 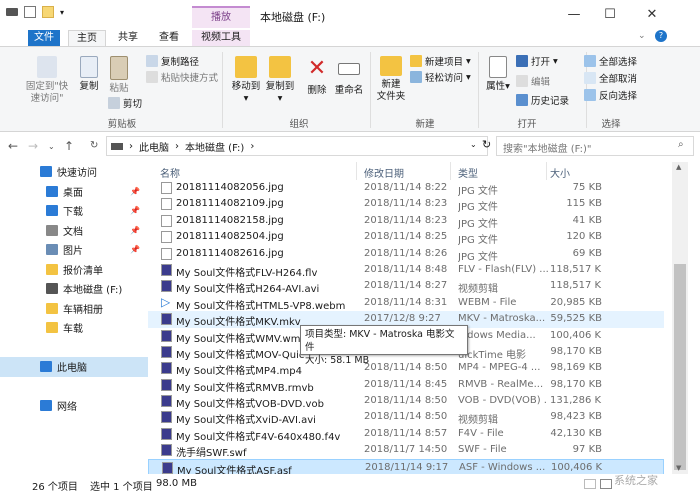 What do you see at coordinates (74, 289) in the screenshot?
I see `nav-item: 本地磁盘 (F:)` at bounding box center [74, 289].